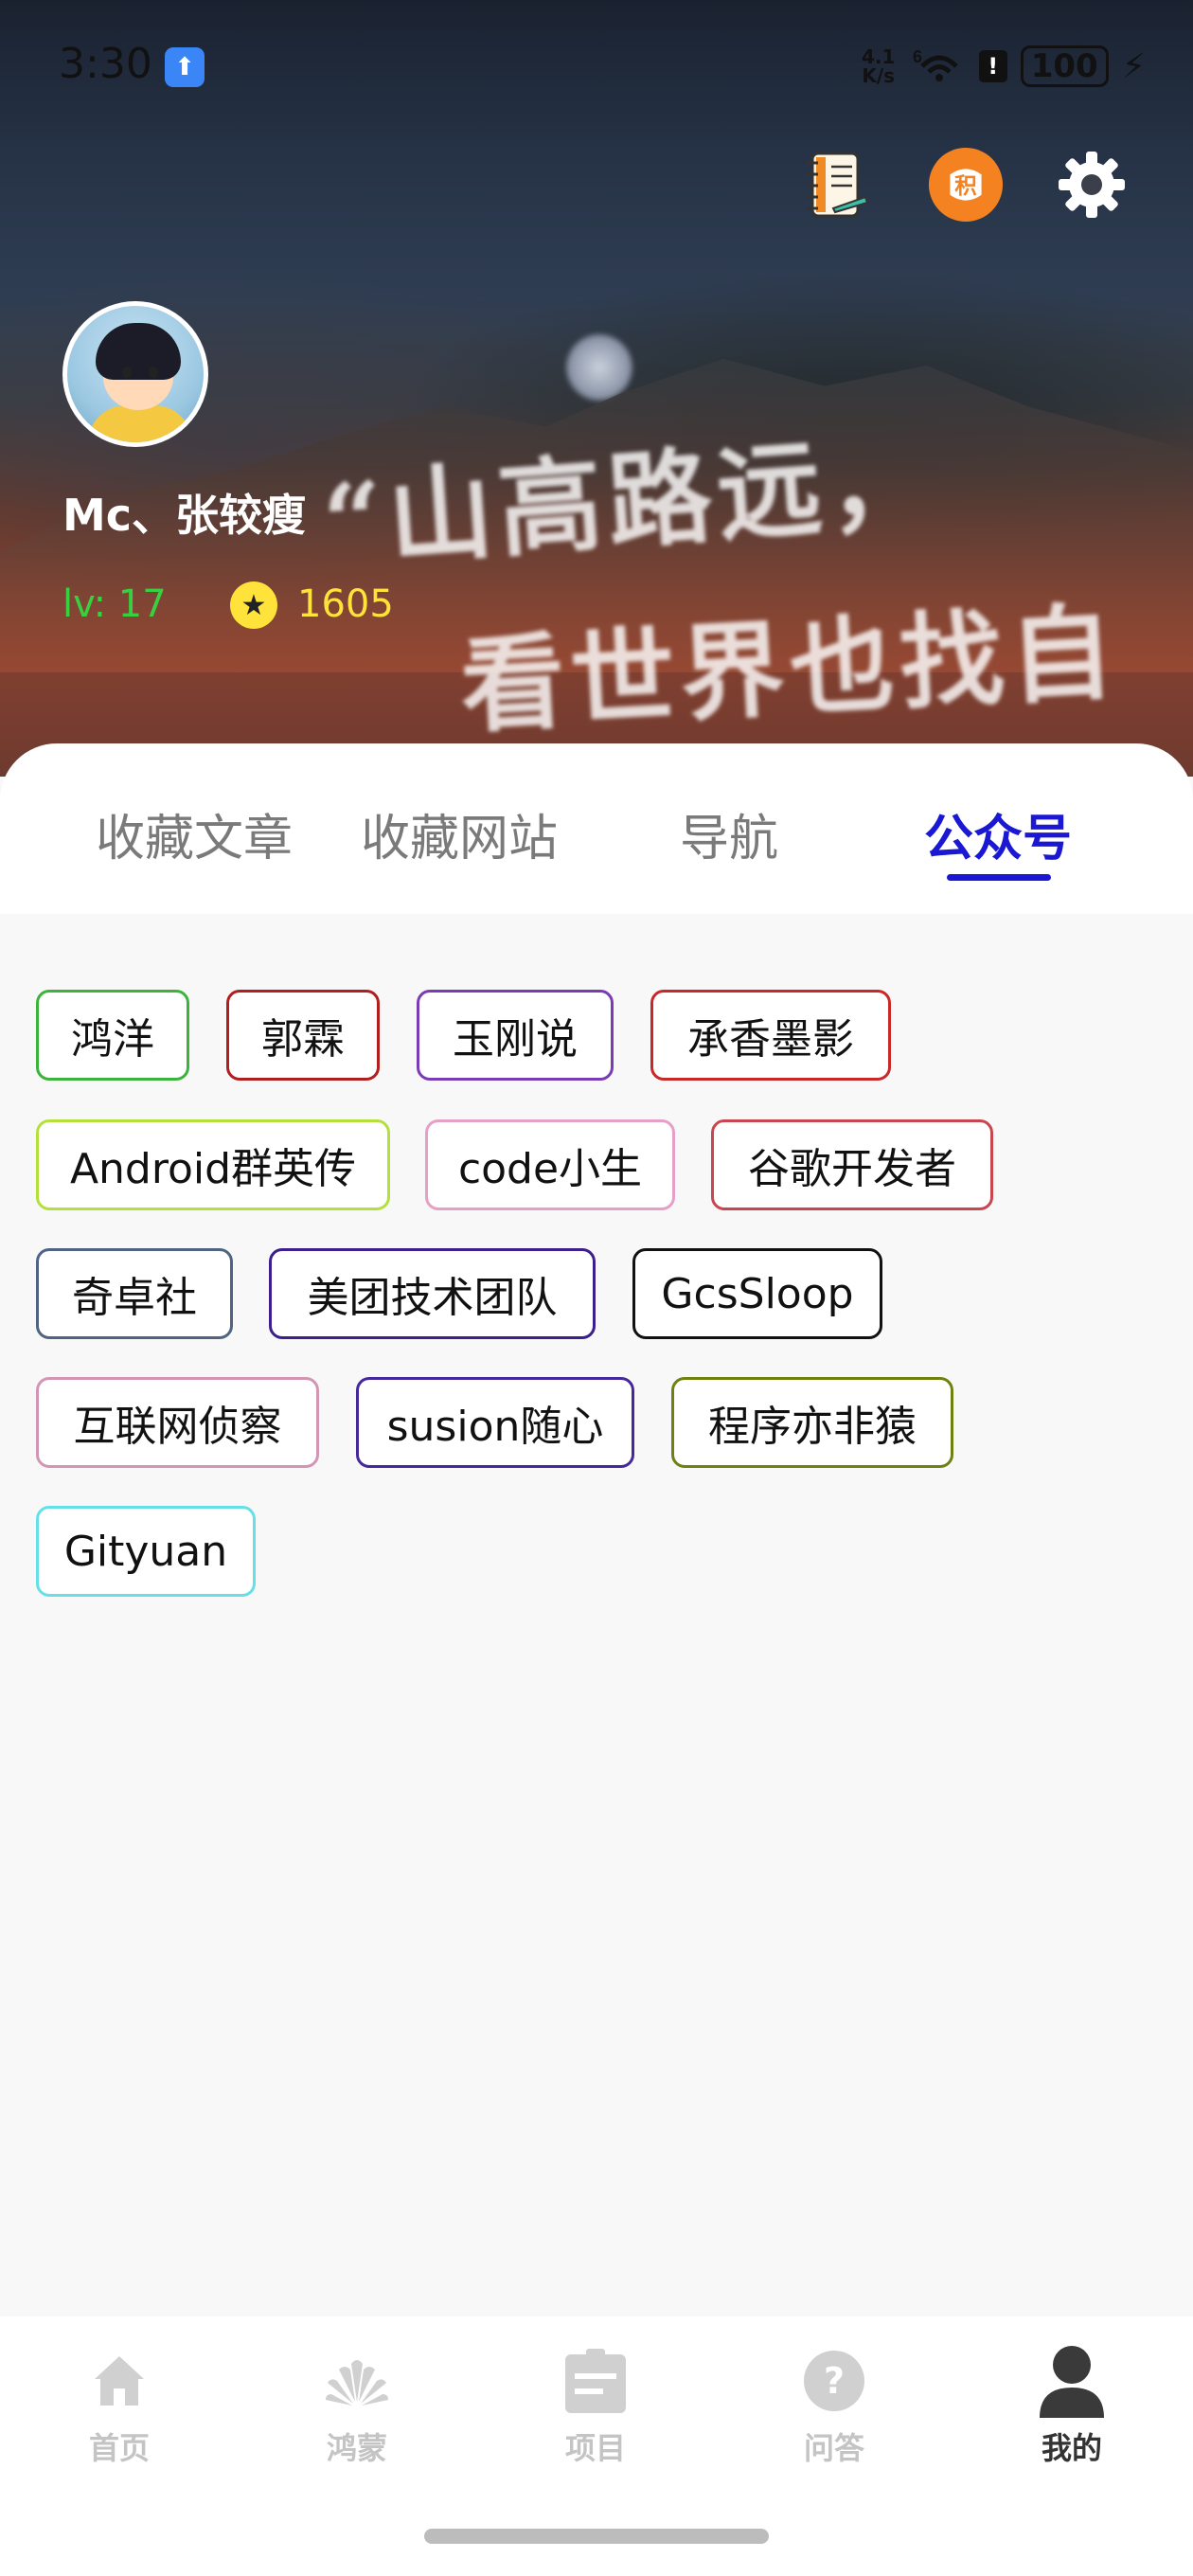 This screenshot has width=1193, height=2576. Describe the element at coordinates (595, 2448) in the screenshot. I see `nav-label: 项目` at that location.